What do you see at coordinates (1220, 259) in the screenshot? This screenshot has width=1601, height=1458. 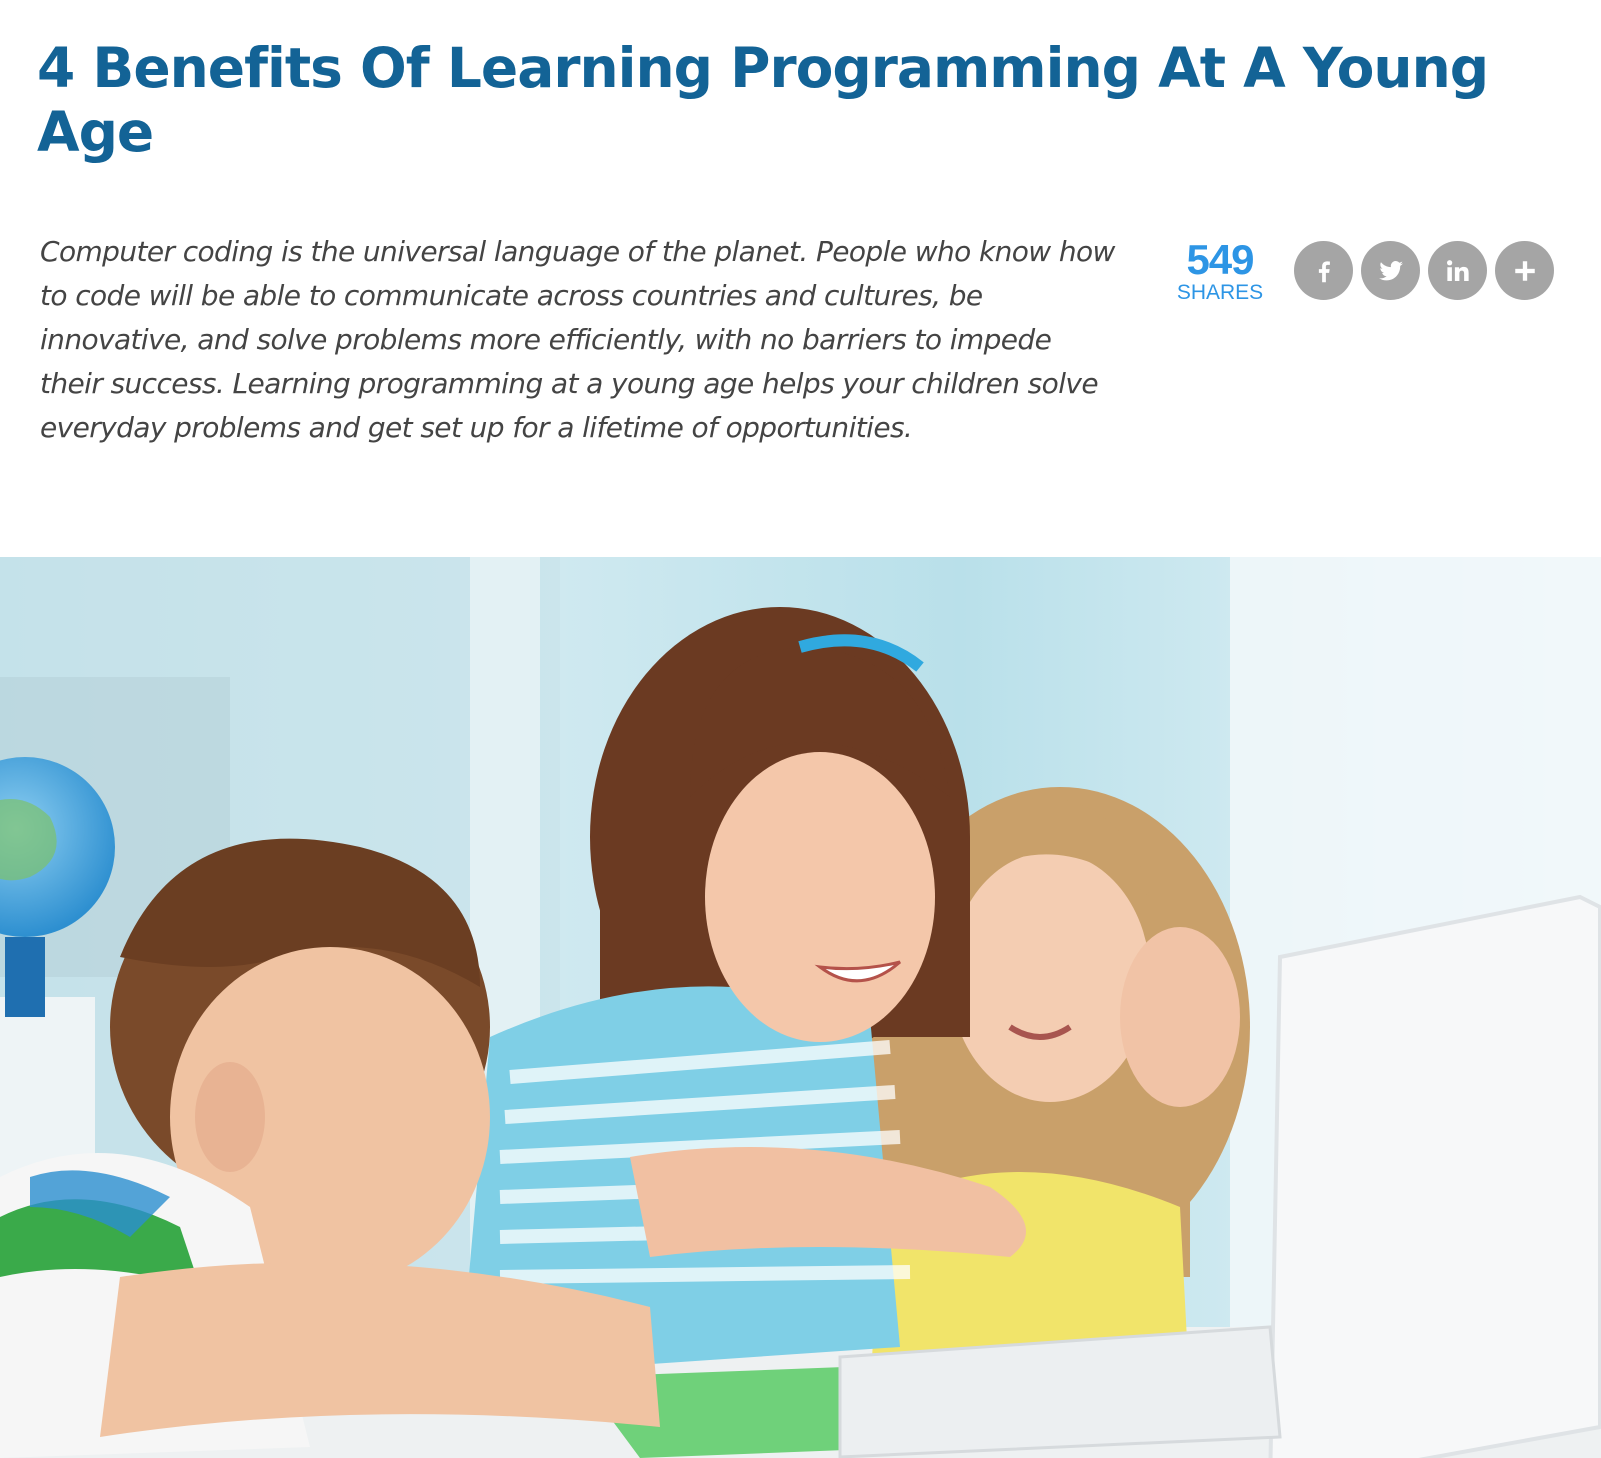 I see `share-count: 549` at bounding box center [1220, 259].